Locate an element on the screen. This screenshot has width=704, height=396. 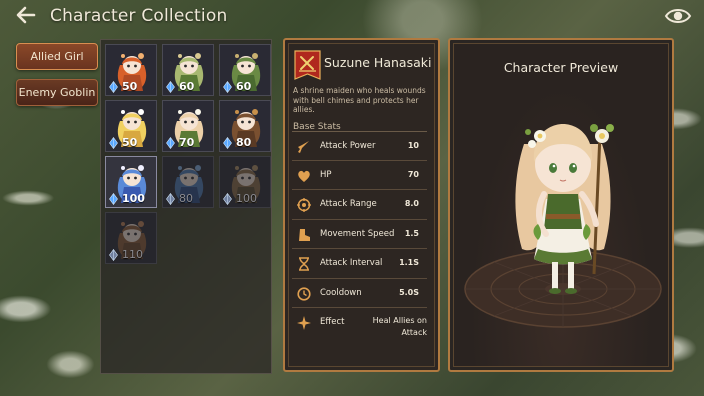
preview-title: Character Preview is located at coordinates (561, 67).